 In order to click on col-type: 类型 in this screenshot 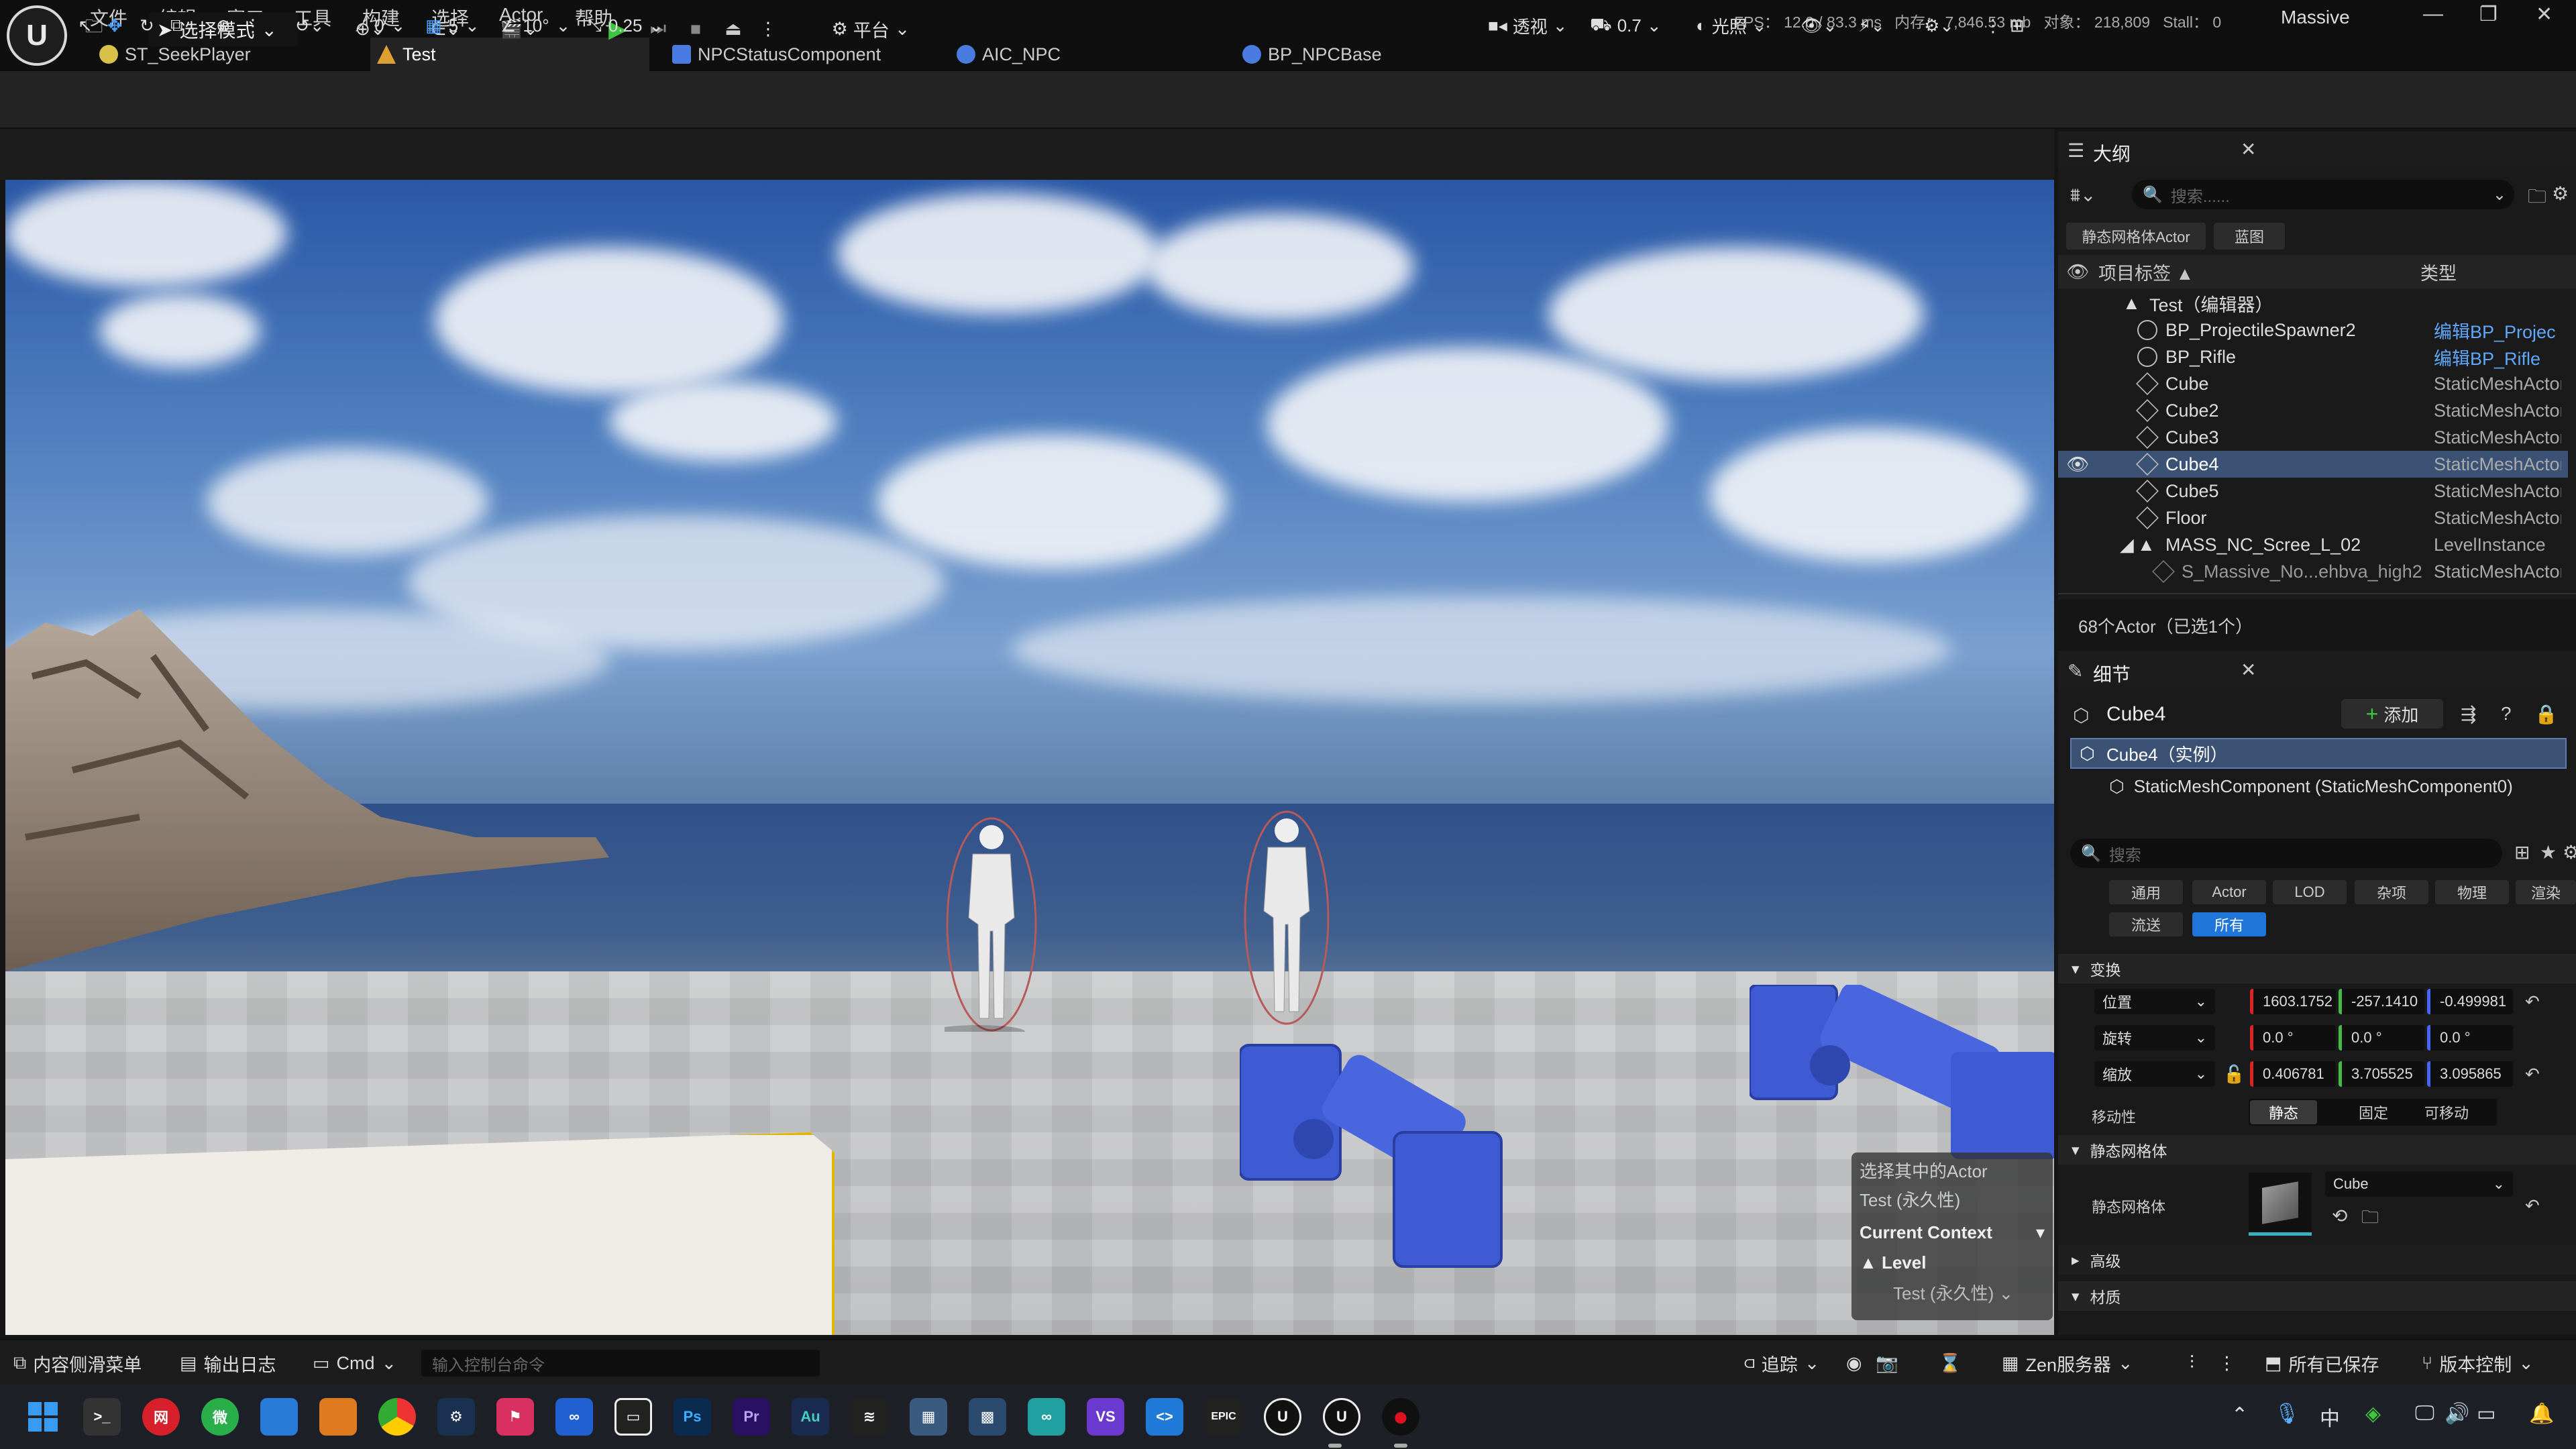, I will do `click(2438, 272)`.